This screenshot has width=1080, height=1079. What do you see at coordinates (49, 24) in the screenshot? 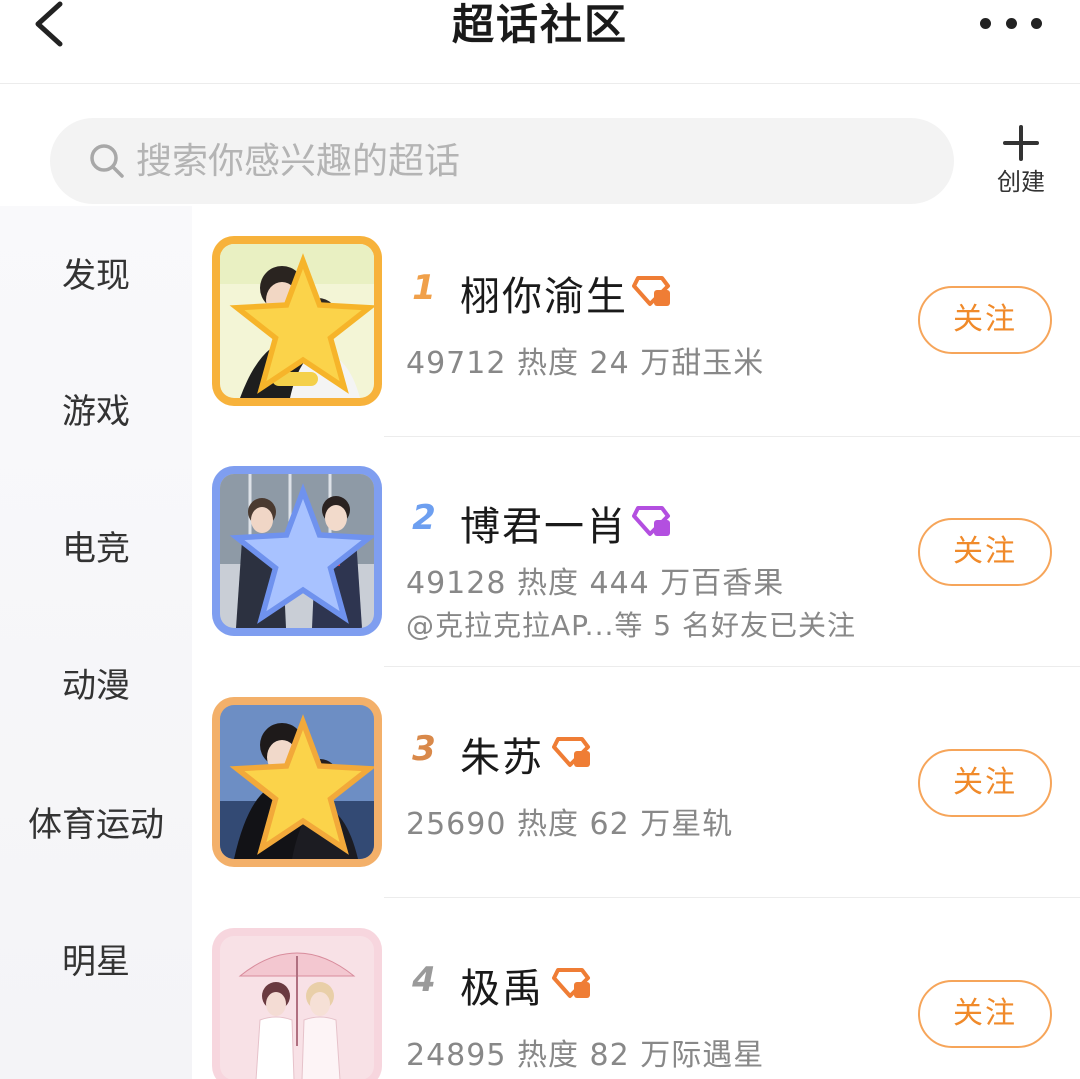
I see `chevron-left-icon` at bounding box center [49, 24].